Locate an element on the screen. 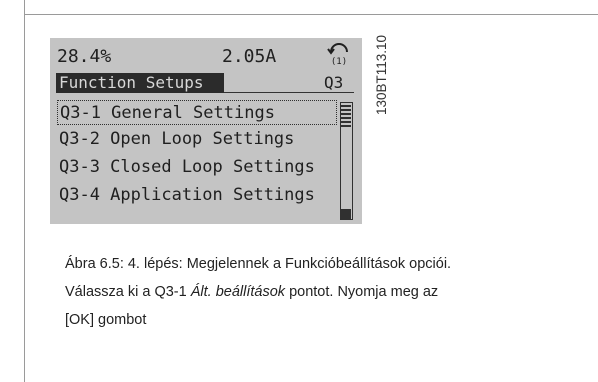 This screenshot has width=598, height=382. setup-1-icon: (1) is located at coordinates (337, 55).